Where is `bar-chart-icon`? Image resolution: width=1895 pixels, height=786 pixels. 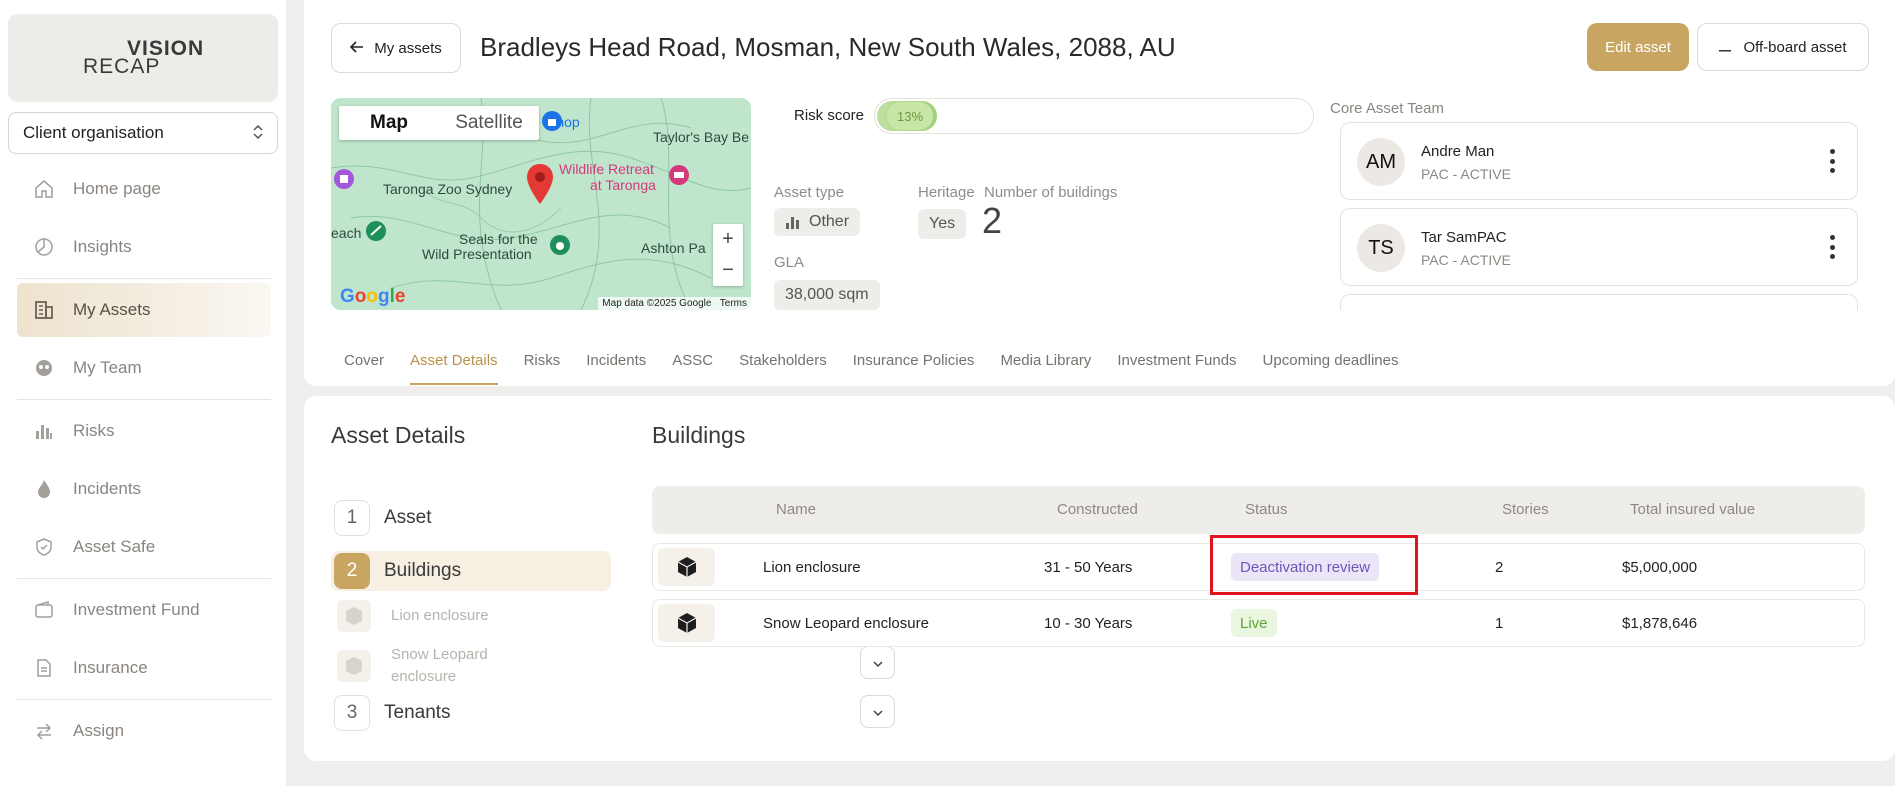 bar-chart-icon is located at coordinates (44, 431).